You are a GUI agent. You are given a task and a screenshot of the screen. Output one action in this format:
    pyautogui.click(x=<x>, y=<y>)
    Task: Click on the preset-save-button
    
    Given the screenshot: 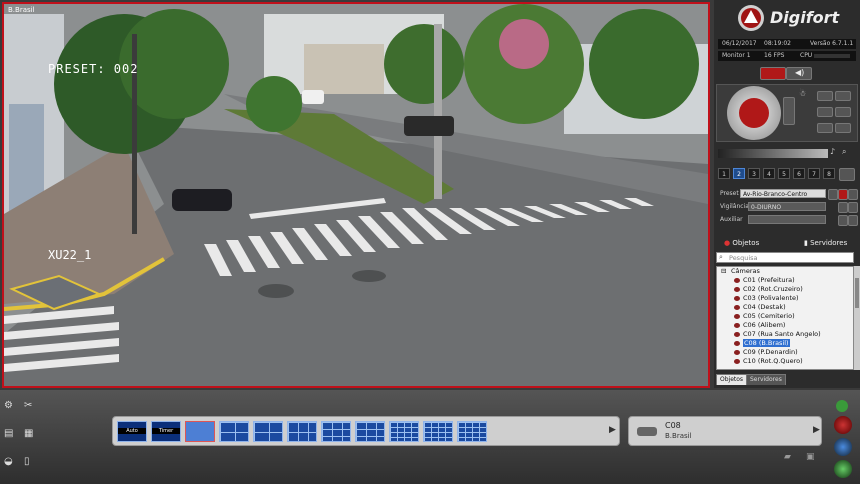 What is the action you would take?
    pyautogui.click(x=843, y=194)
    